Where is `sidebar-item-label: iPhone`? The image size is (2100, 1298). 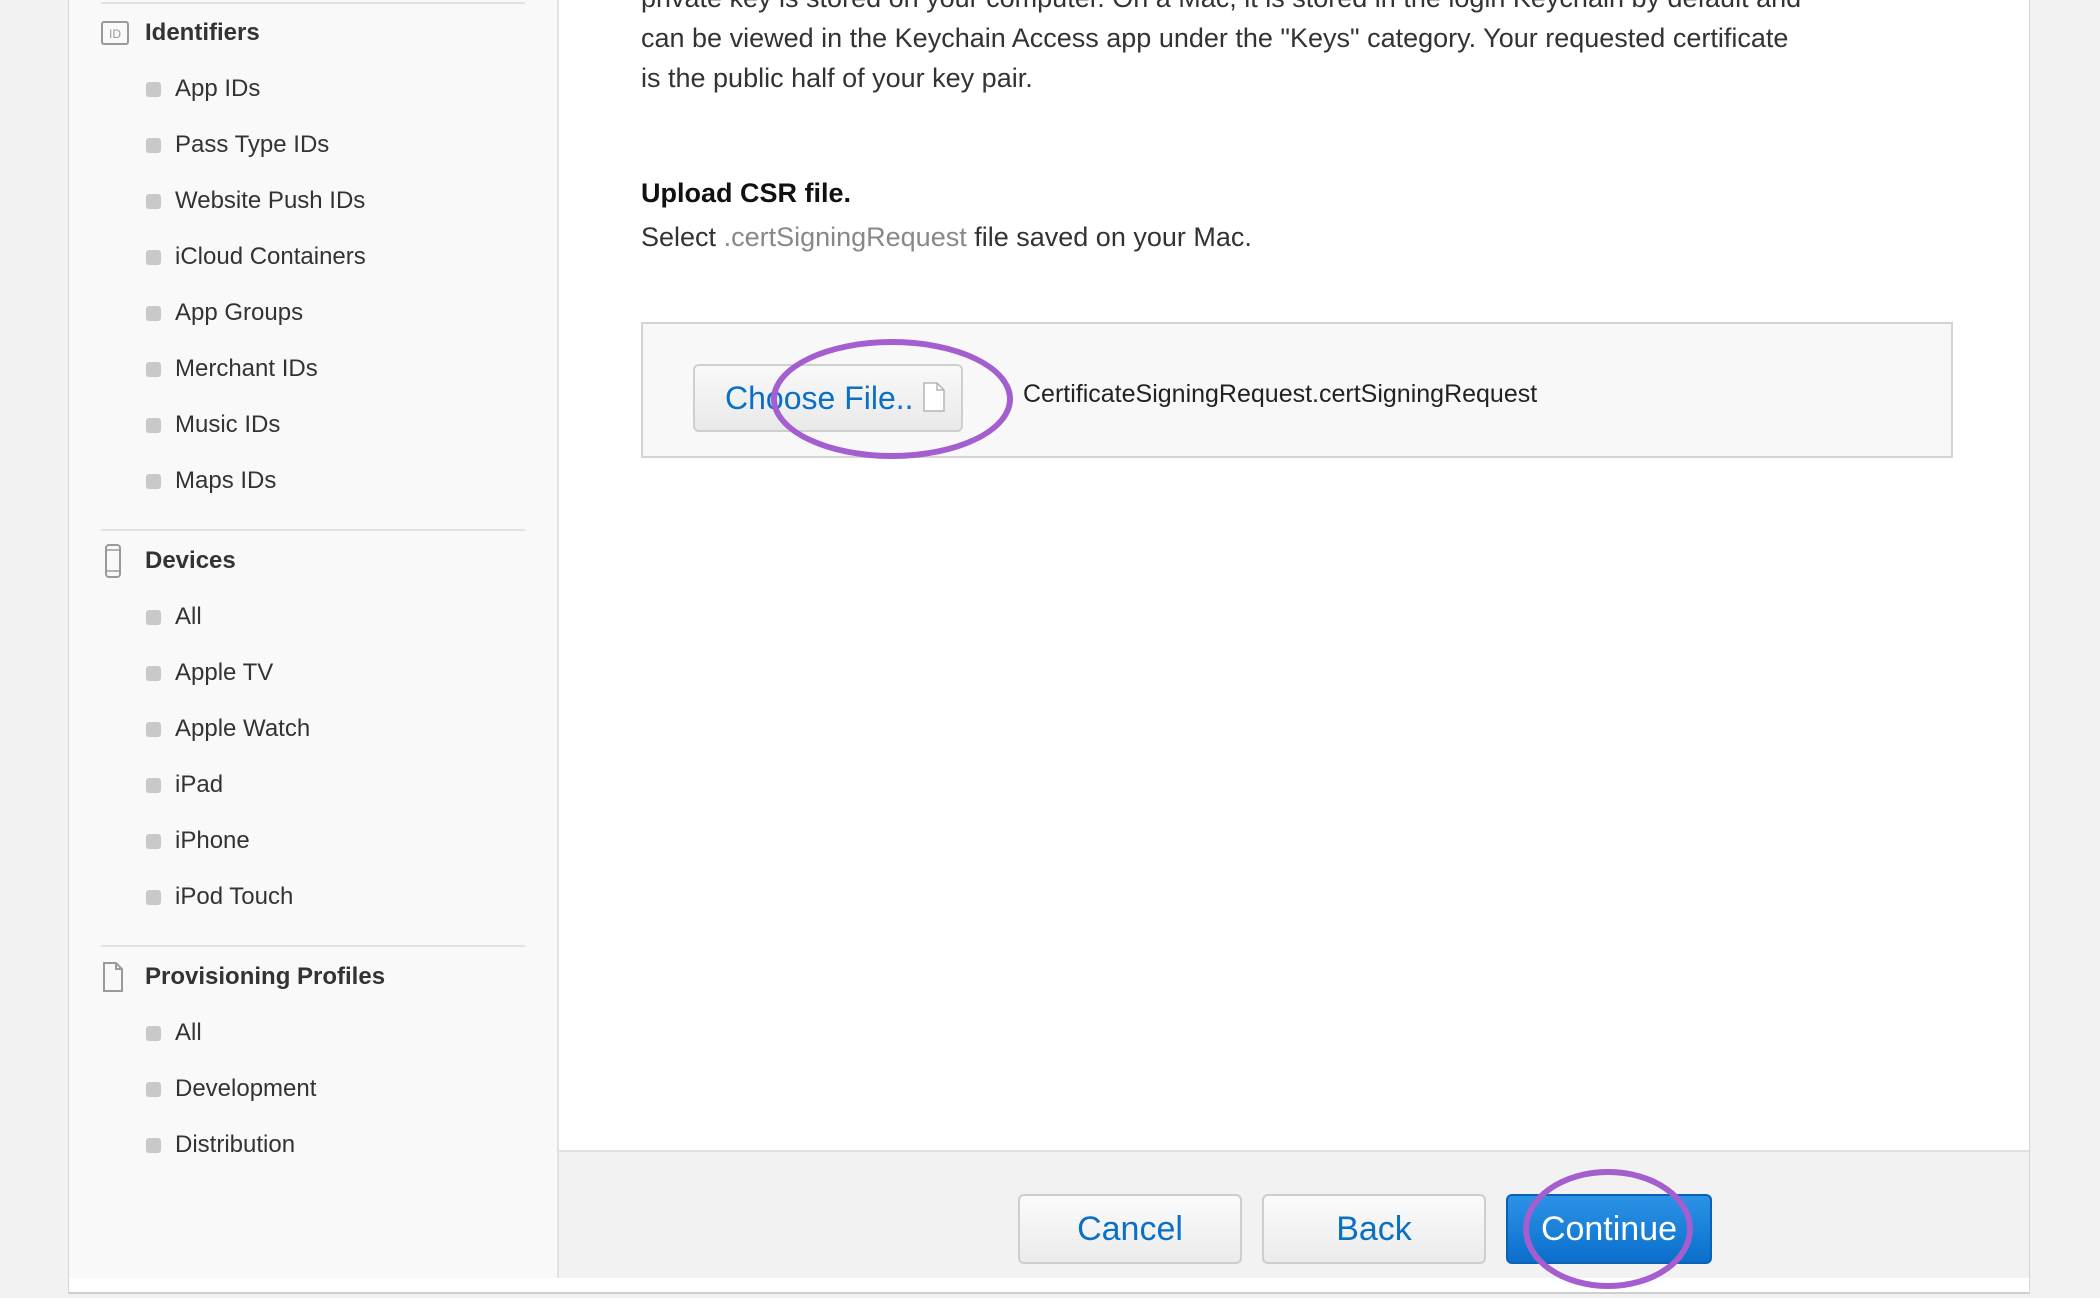
sidebar-item-label: iPhone is located at coordinates (212, 840).